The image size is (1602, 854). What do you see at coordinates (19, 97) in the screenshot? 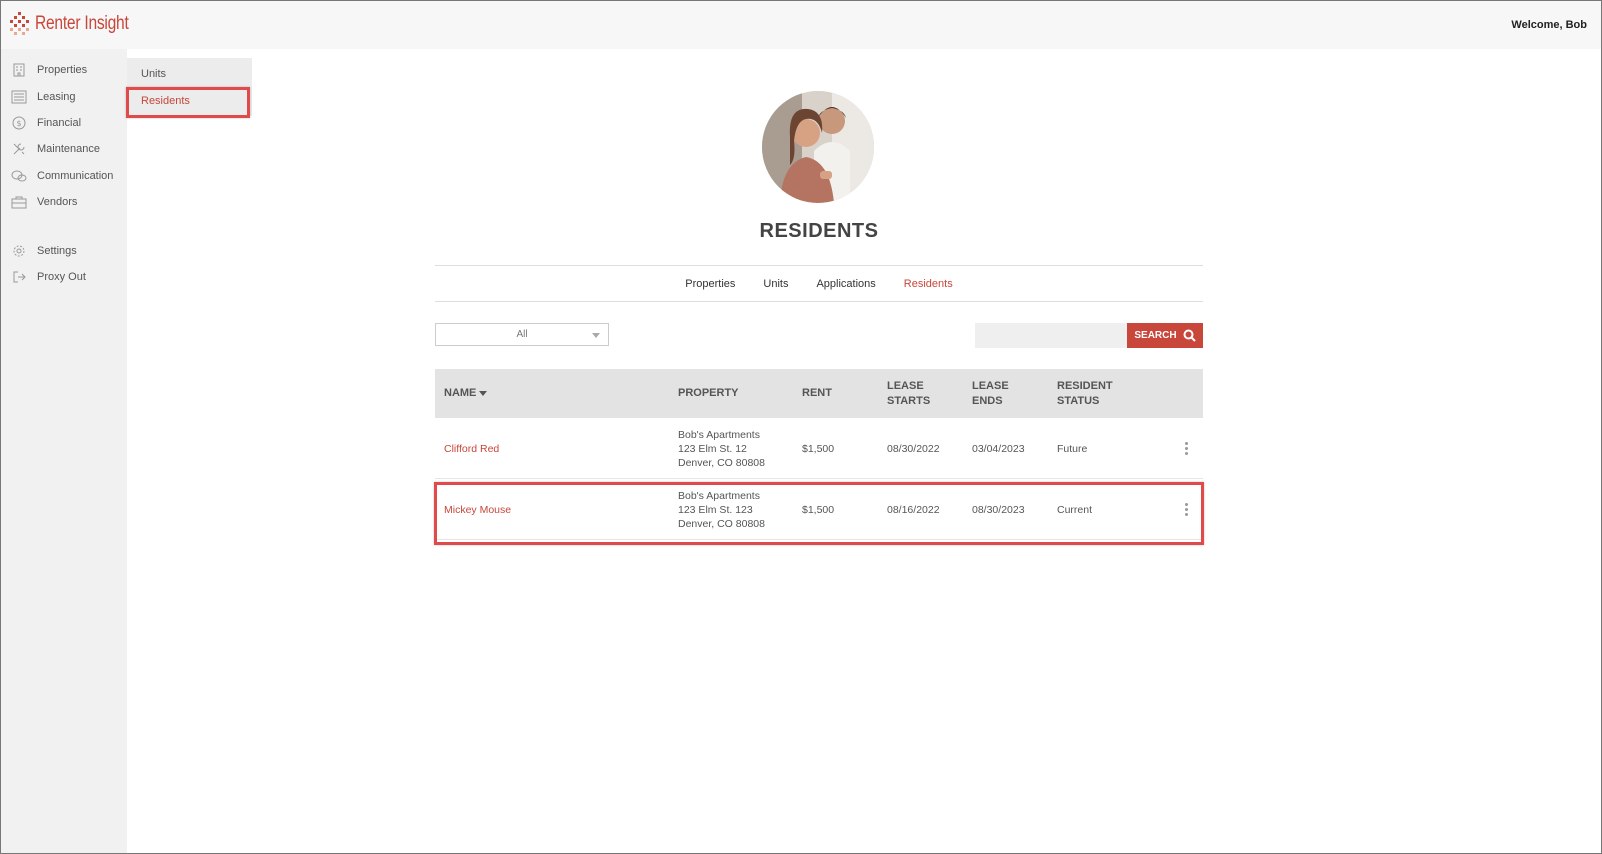
I see `list-icon` at bounding box center [19, 97].